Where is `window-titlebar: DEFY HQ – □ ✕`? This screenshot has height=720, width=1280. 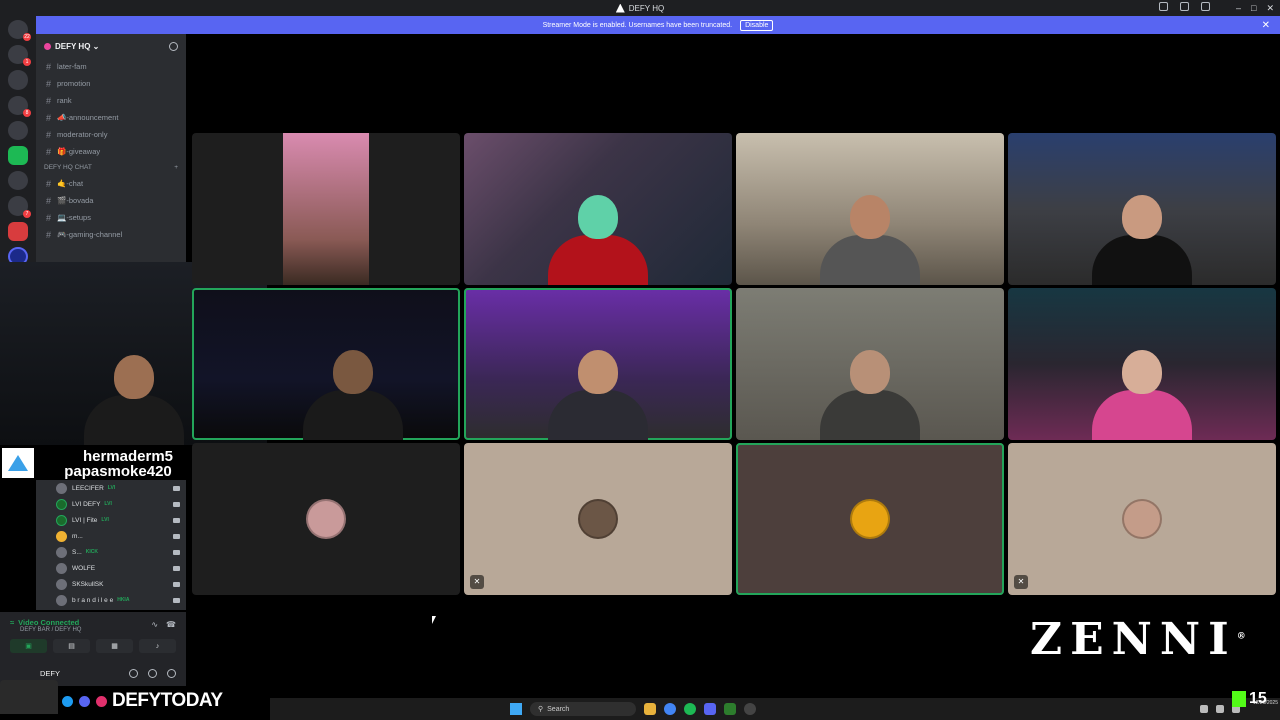 window-titlebar: DEFY HQ – □ ✕ is located at coordinates (640, 8).